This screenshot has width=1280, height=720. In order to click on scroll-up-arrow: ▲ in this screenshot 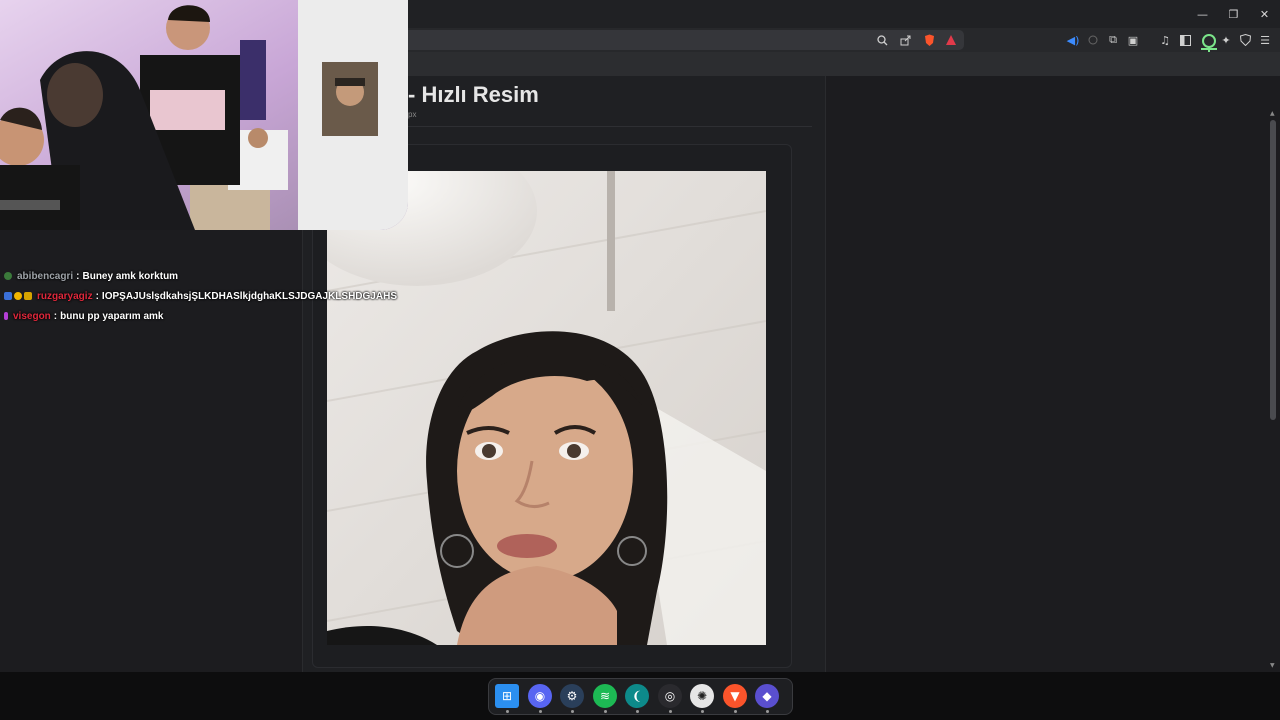, I will do `click(1274, 114)`.